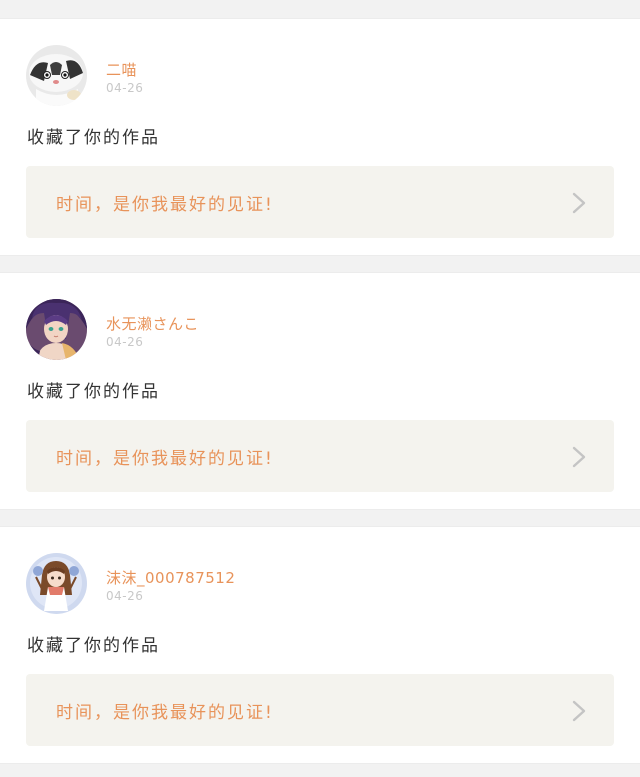  What do you see at coordinates (152, 323) in the screenshot?
I see `username: 水无濑さんこ` at bounding box center [152, 323].